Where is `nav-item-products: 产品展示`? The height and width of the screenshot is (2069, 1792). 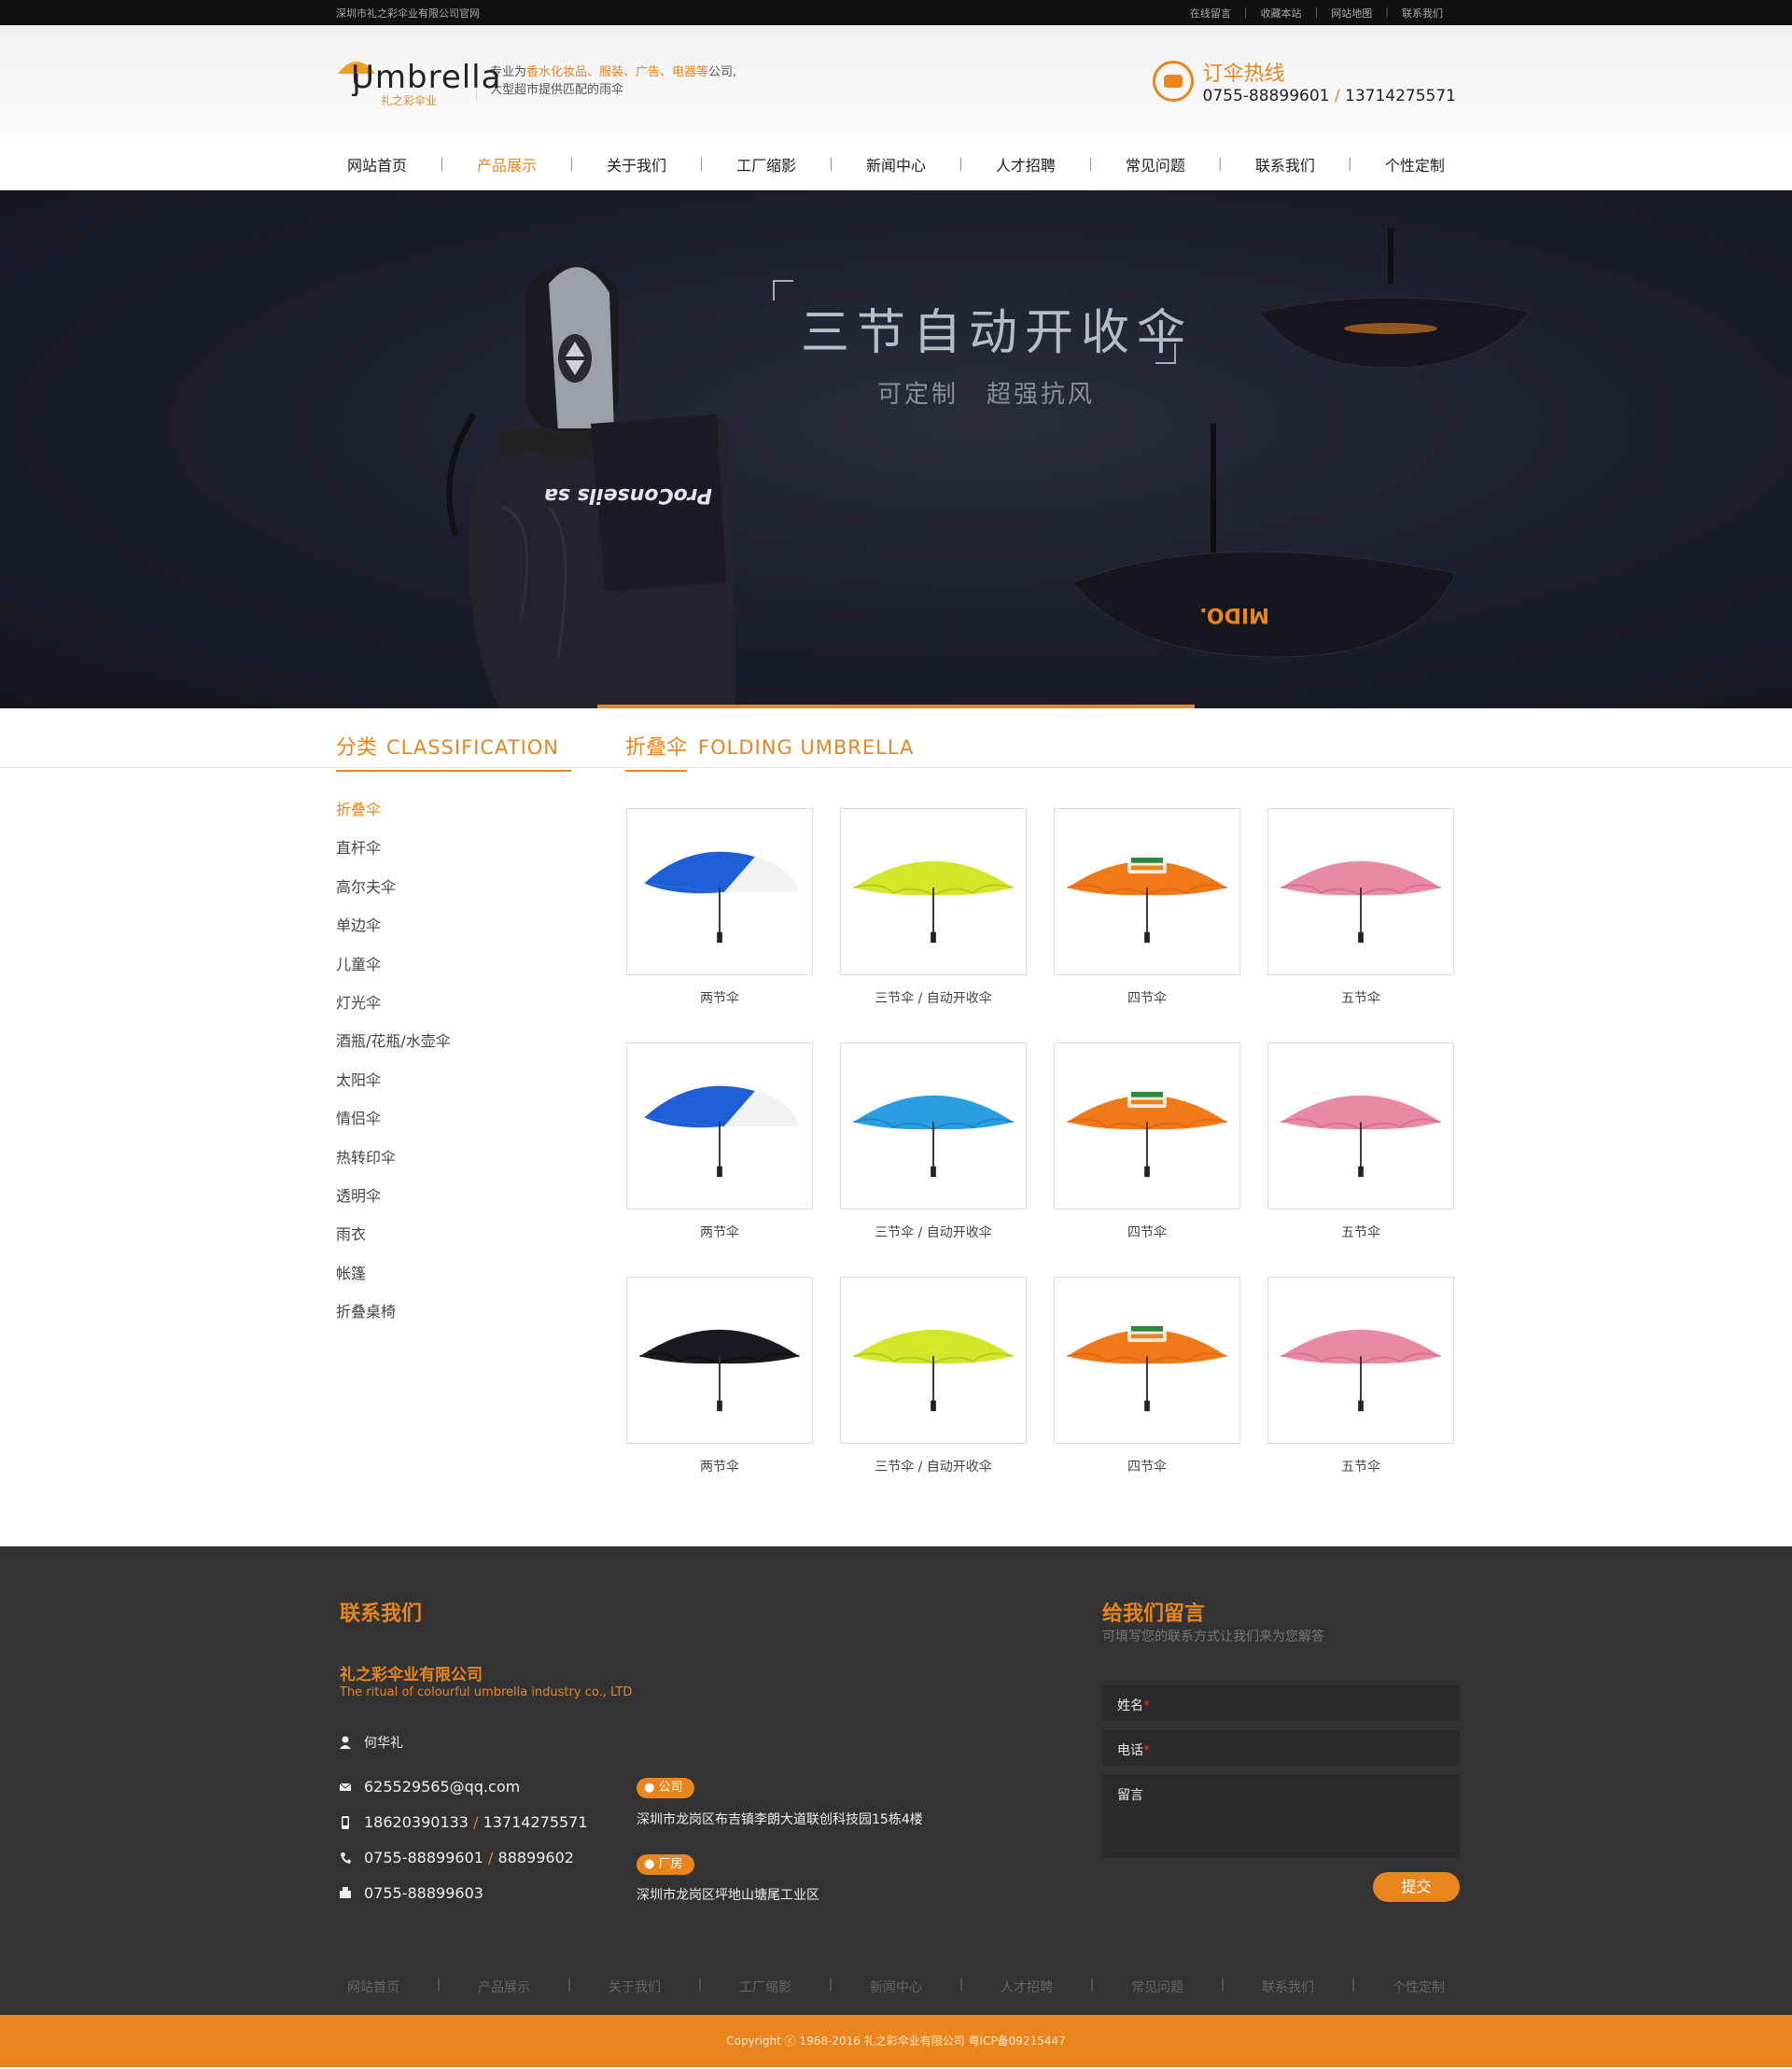 nav-item-products: 产品展示 is located at coordinates (507, 164).